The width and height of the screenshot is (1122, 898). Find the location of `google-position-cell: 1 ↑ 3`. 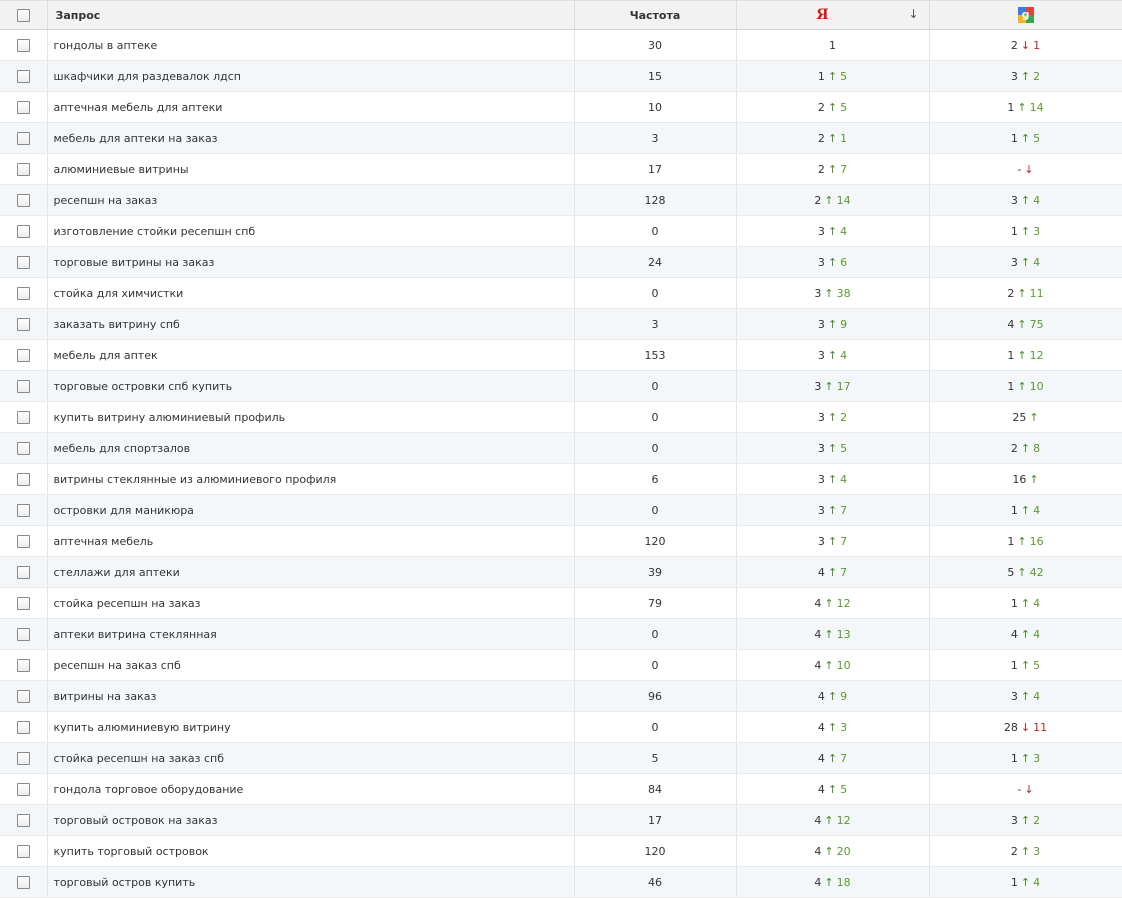

google-position-cell: 1 ↑ 3 is located at coordinates (1025, 758).